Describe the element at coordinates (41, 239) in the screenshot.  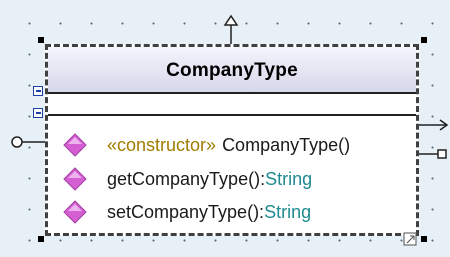
I see `selection-handle-bottom-left` at that location.